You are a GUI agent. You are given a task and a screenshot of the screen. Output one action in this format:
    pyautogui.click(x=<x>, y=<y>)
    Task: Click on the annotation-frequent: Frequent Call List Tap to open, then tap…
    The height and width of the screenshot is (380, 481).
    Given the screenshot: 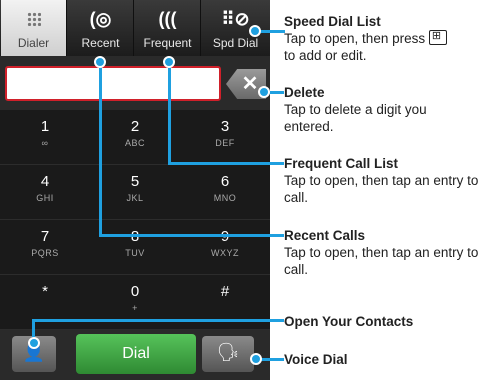 What is the action you would take?
    pyautogui.click(x=381, y=180)
    